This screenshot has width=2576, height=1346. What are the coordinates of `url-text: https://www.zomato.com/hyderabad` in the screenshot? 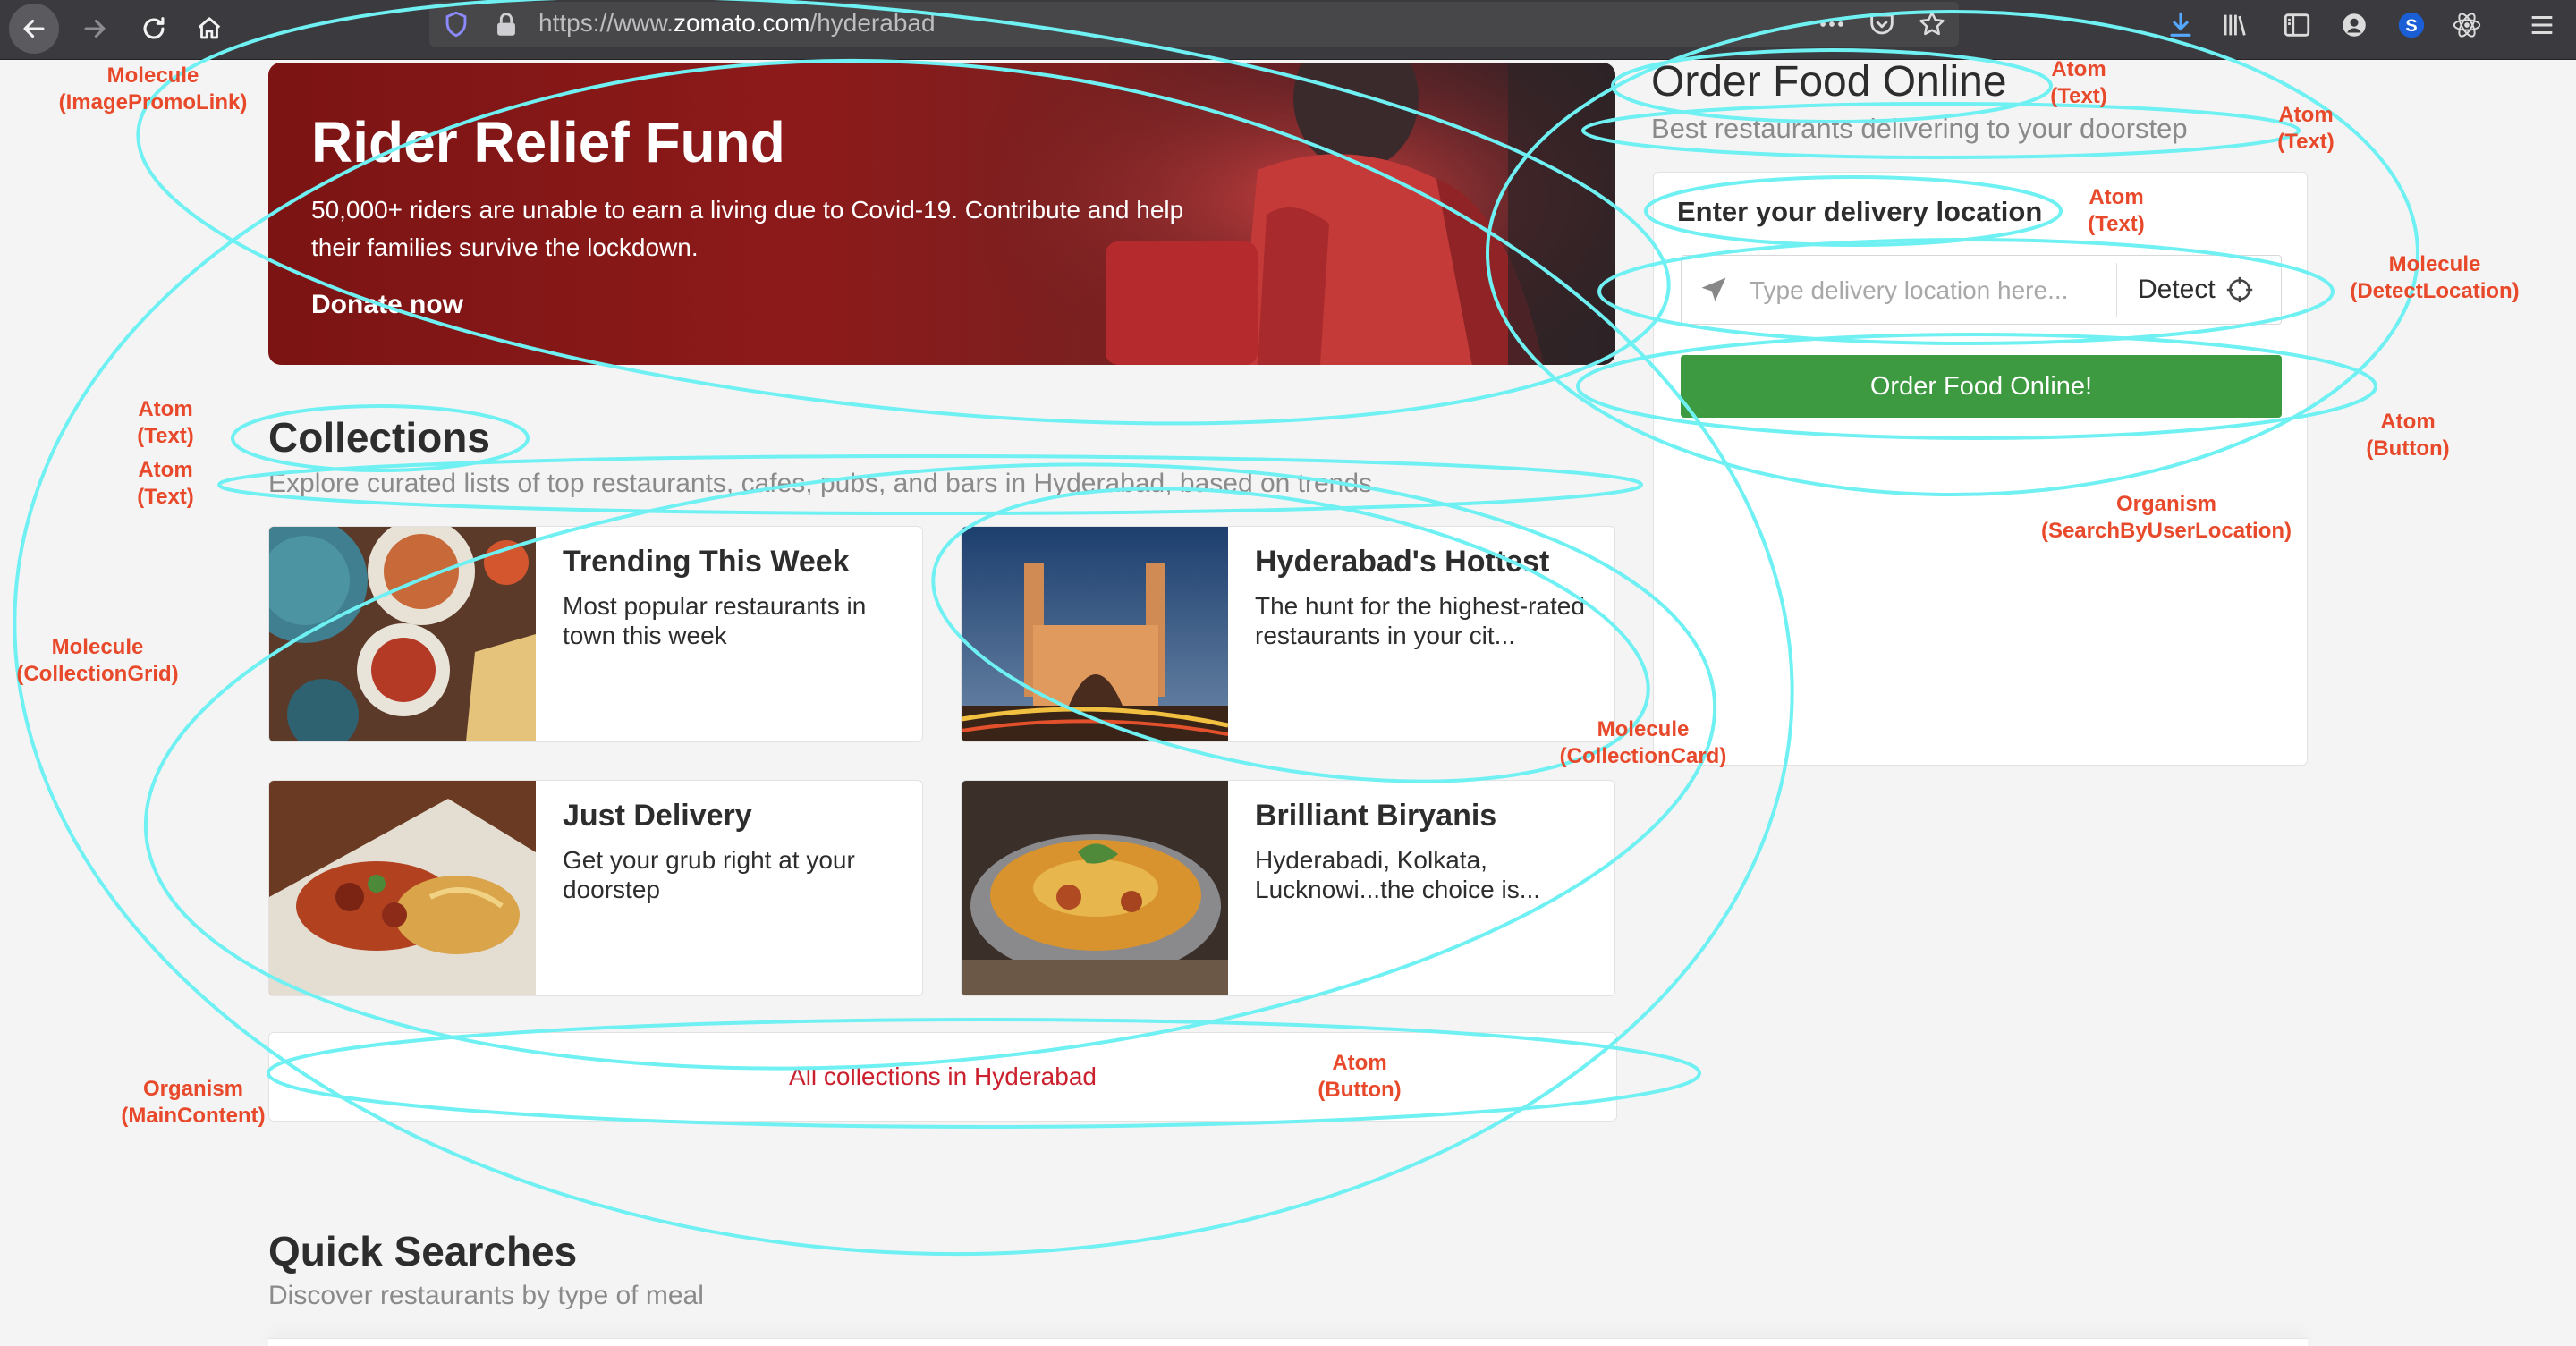 It's located at (737, 23).